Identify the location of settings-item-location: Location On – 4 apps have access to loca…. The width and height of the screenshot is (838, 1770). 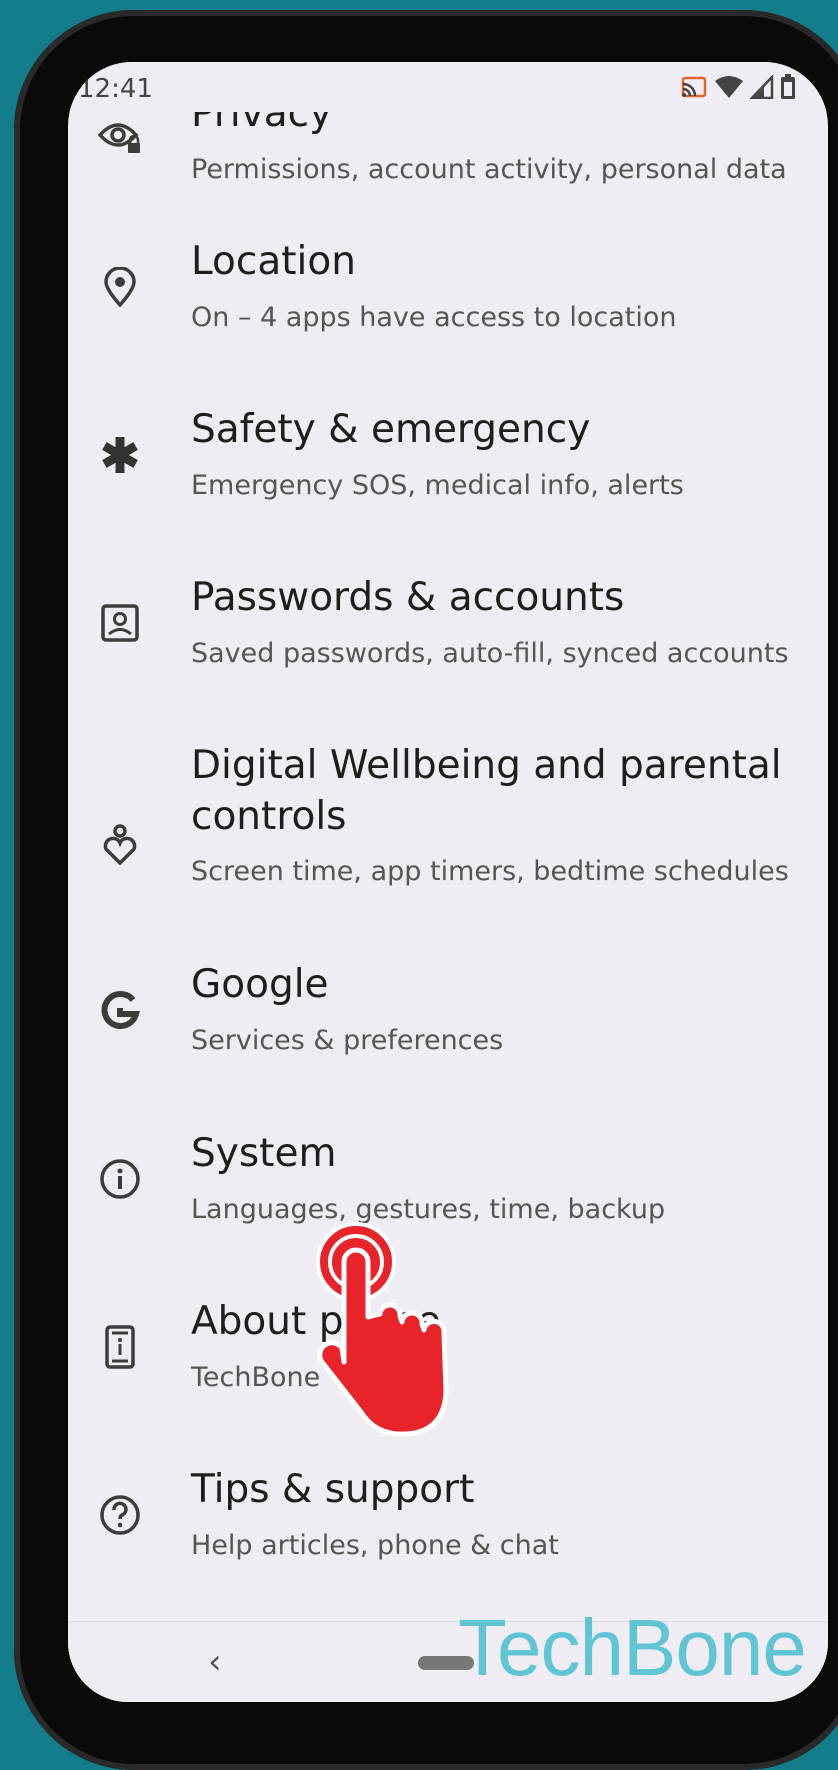
(448, 307).